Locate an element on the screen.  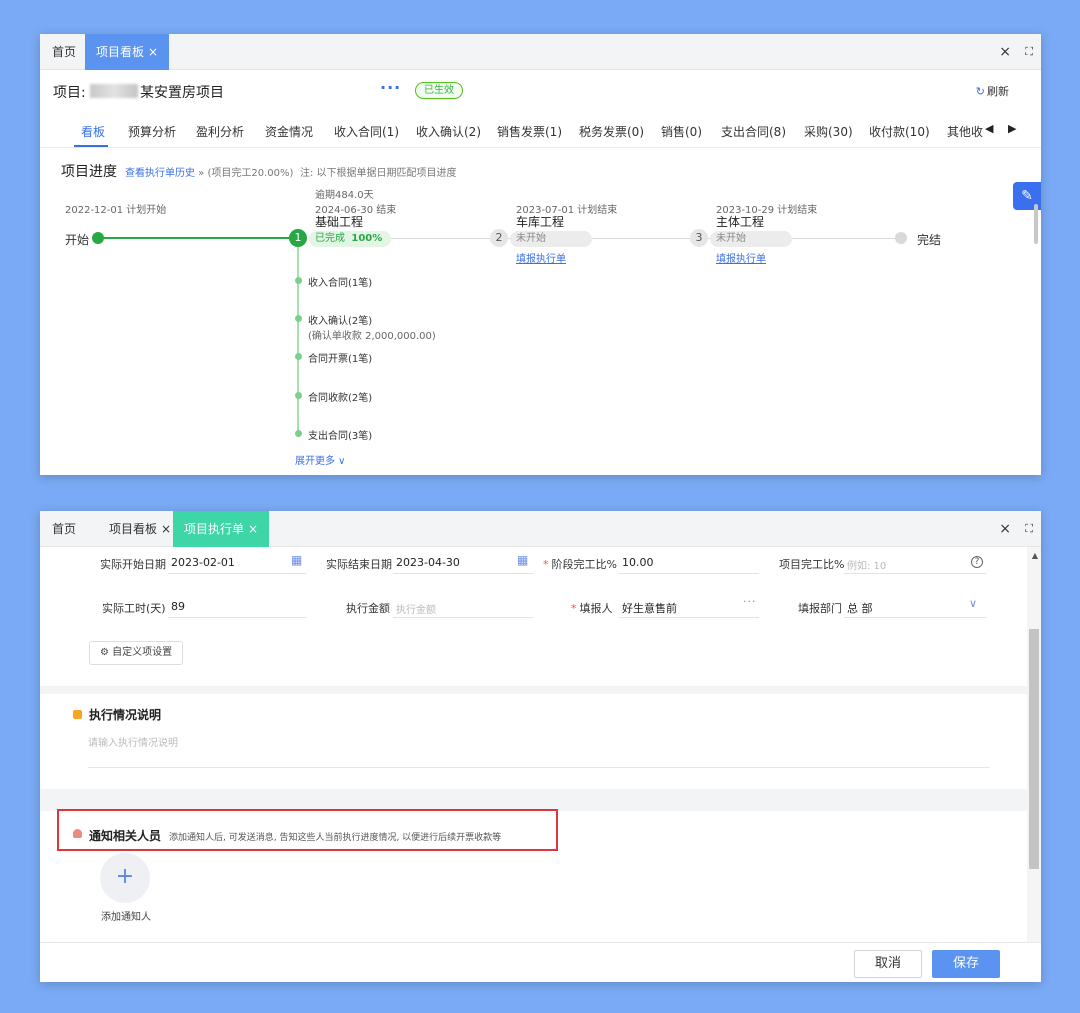
items-vertical-line is located at coordinates (298, 342).